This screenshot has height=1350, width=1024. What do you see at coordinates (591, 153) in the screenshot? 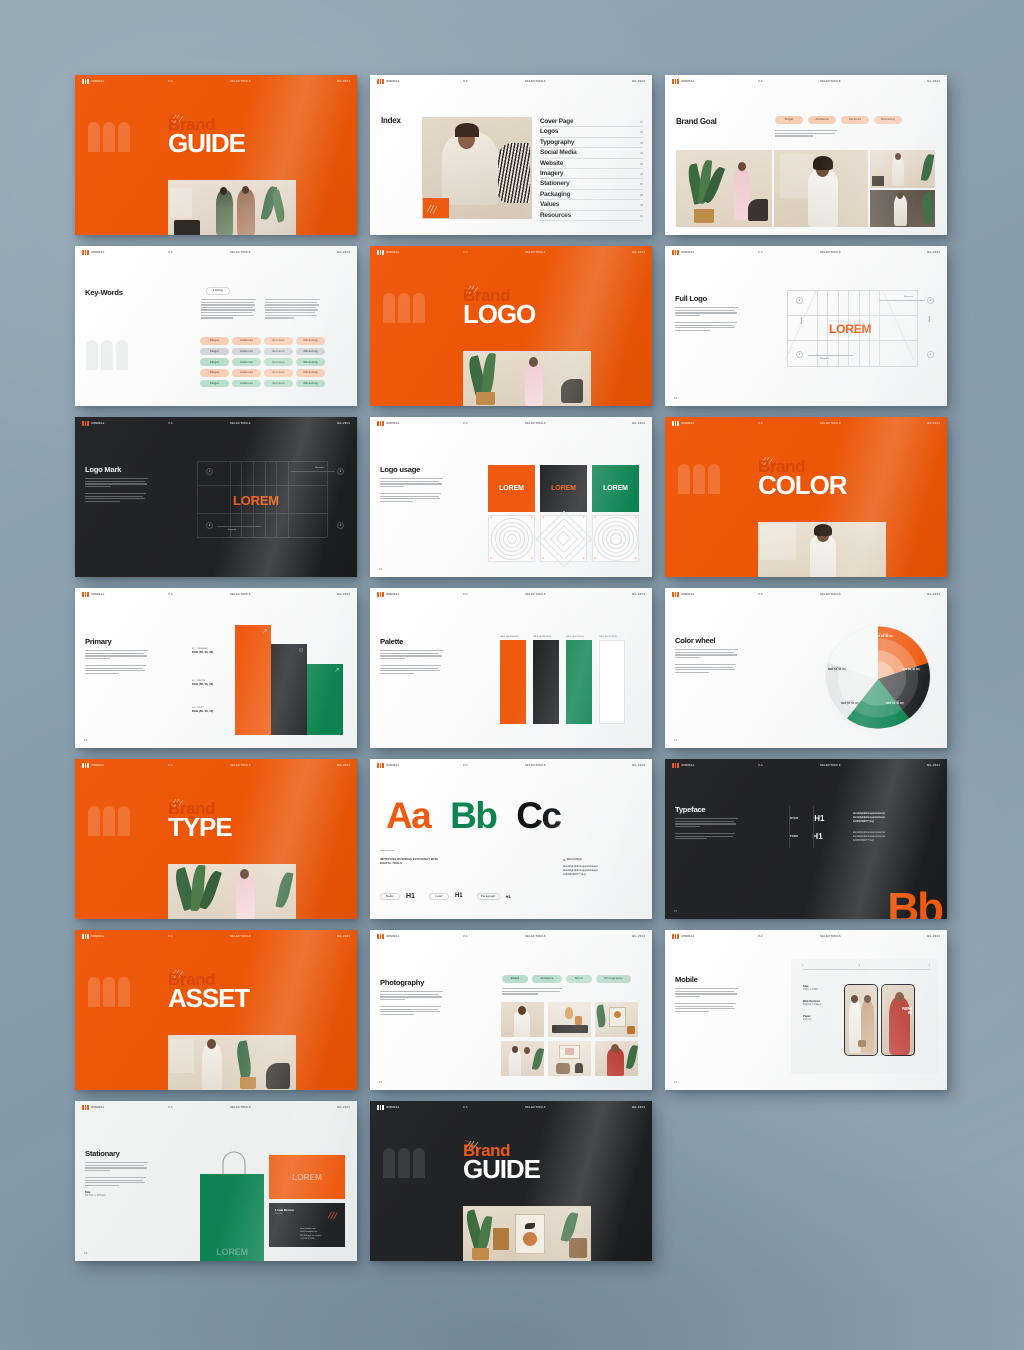
I see `list-item: Social Media 04` at bounding box center [591, 153].